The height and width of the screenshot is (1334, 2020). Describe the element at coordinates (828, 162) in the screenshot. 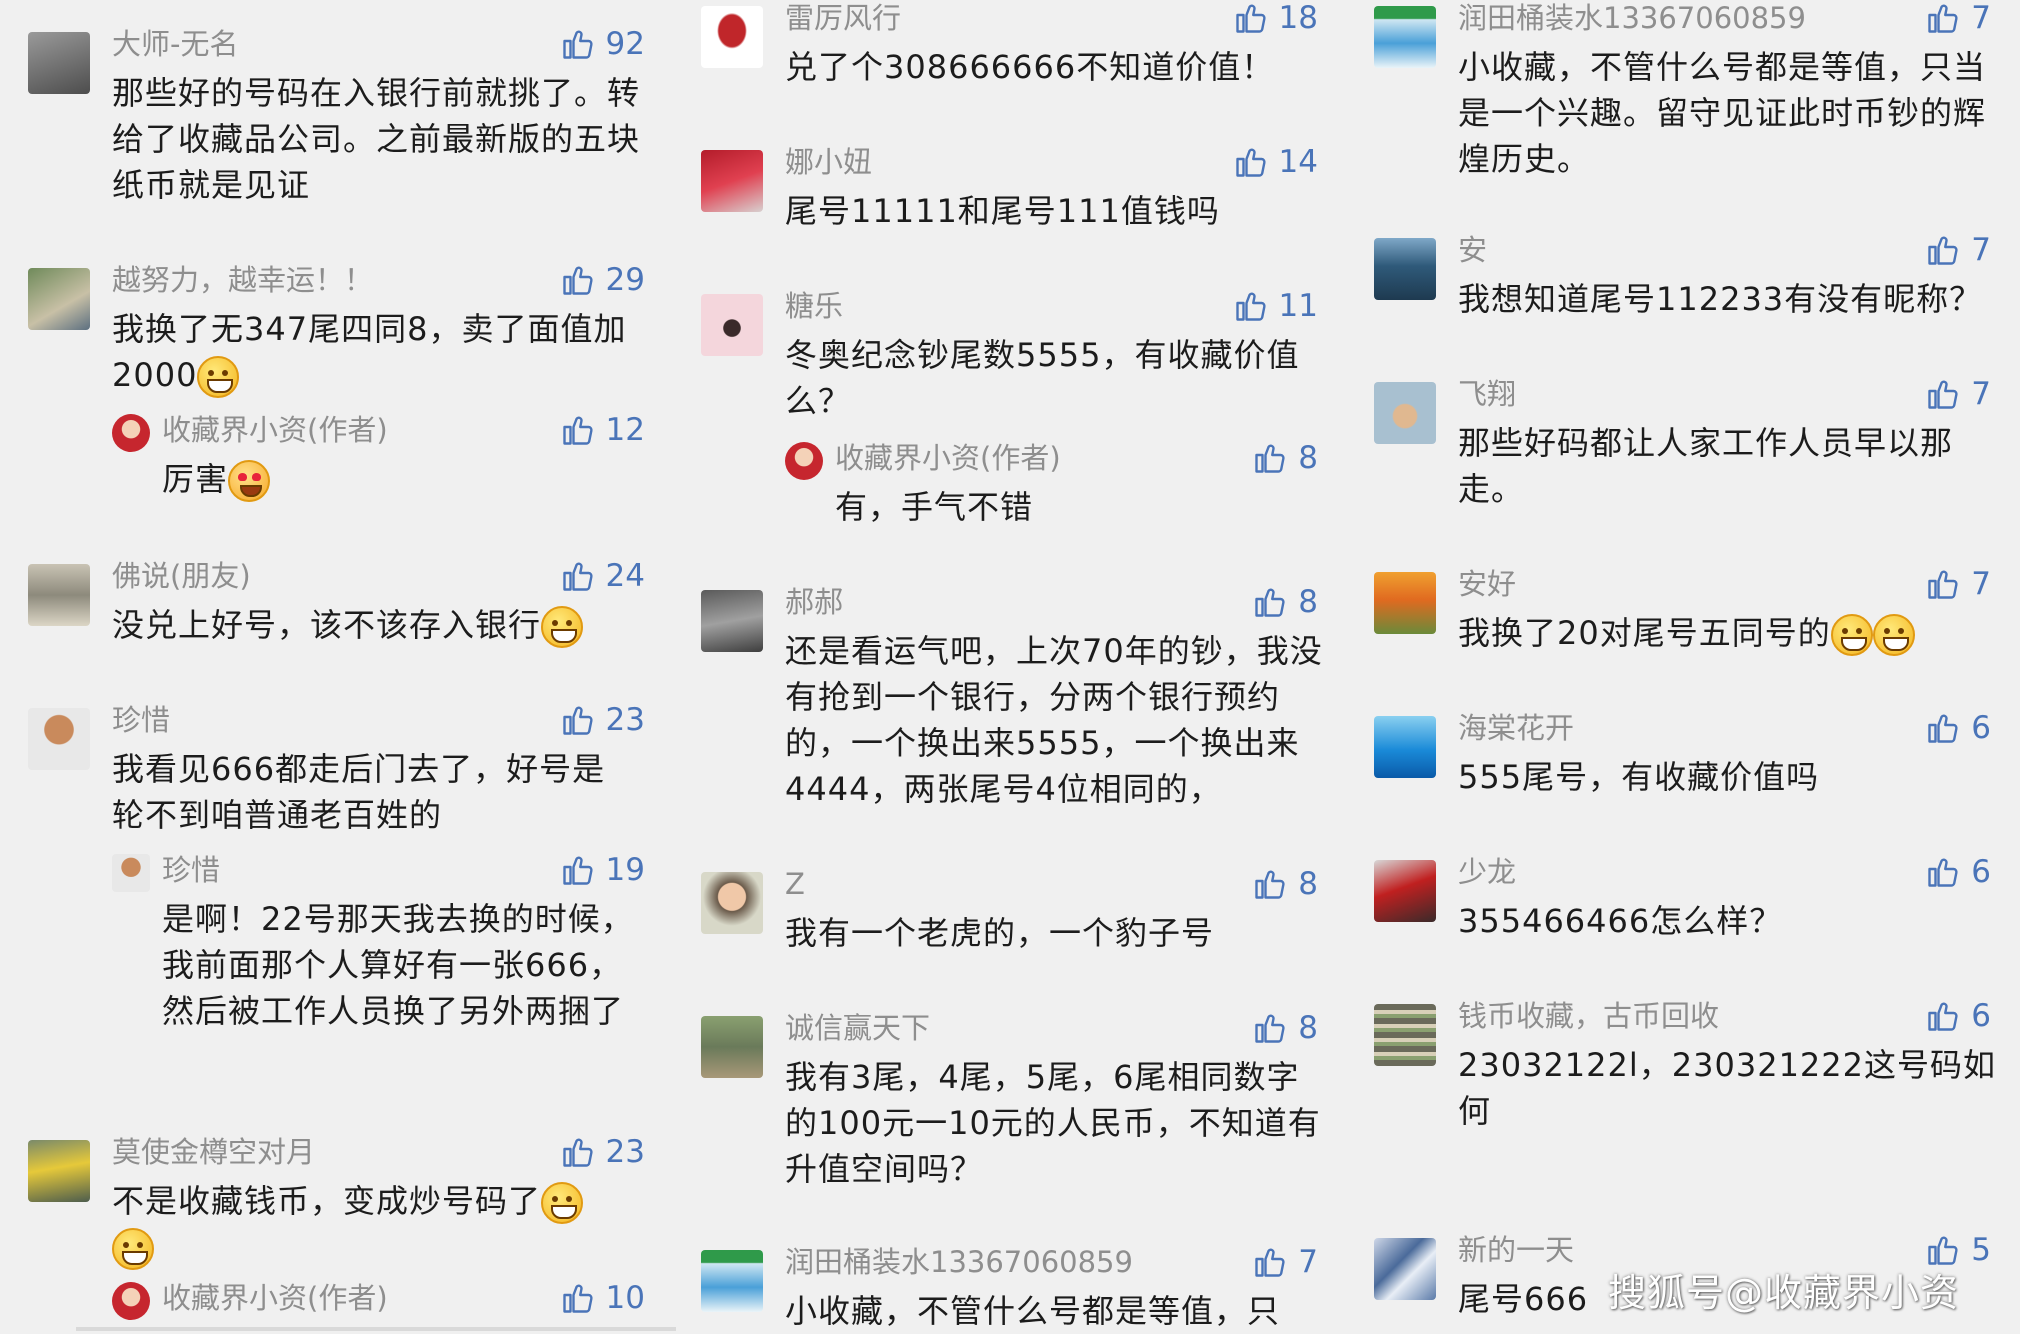

I see `commenter-name: 娜小妞` at that location.